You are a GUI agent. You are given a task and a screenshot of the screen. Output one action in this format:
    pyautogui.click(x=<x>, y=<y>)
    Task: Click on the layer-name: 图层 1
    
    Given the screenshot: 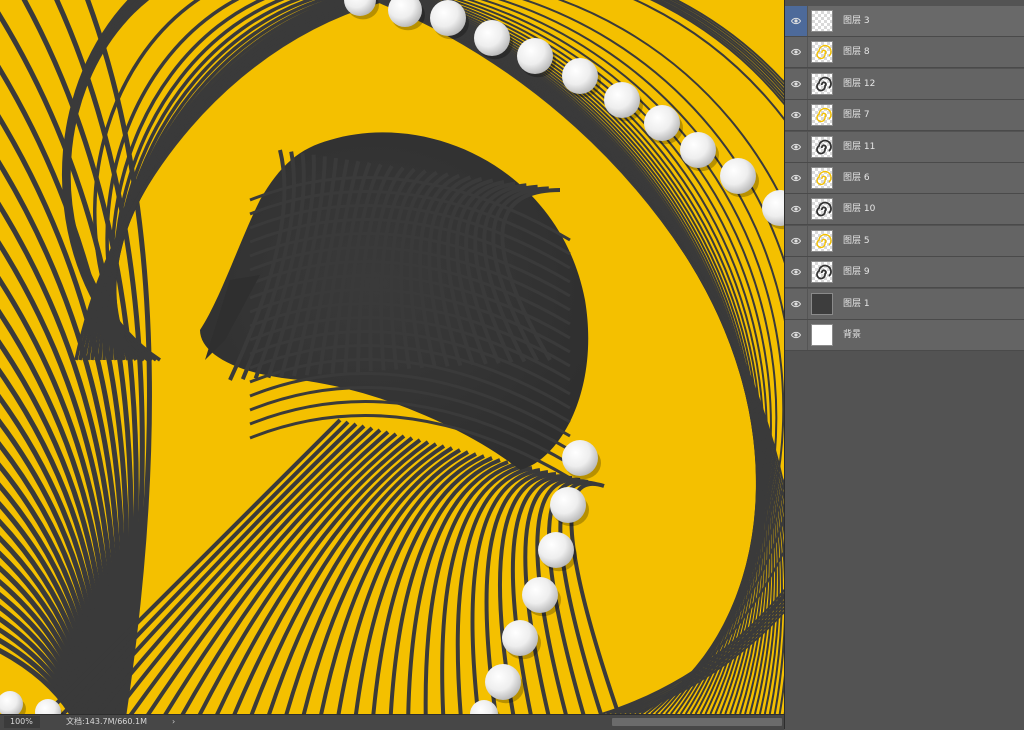 What is the action you would take?
    pyautogui.click(x=856, y=303)
    